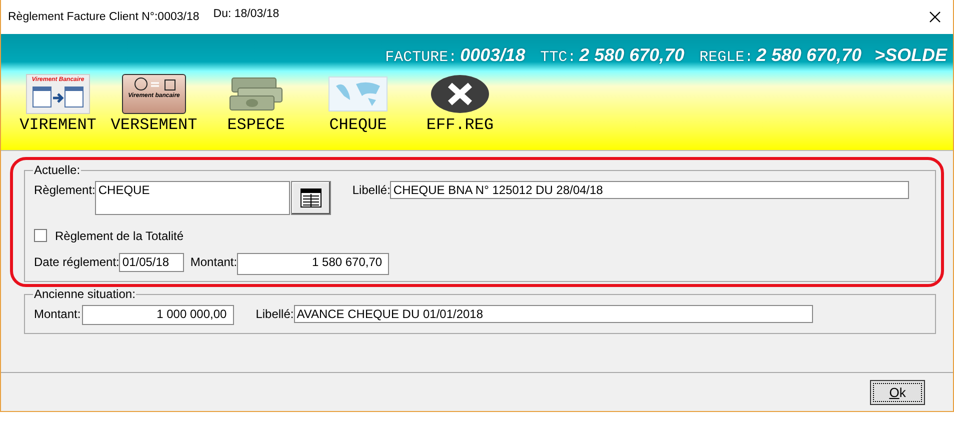  Describe the element at coordinates (650, 190) in the screenshot. I see `input-field: CHEQUE BNA N° 125012 DU 28/04/18` at that location.